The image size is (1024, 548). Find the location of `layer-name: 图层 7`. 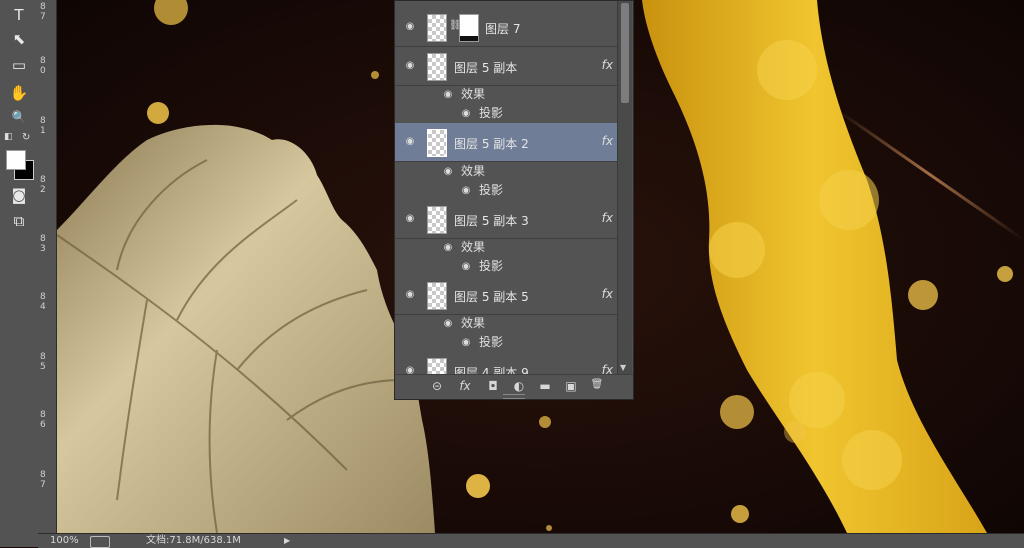

layer-name: 图层 7 is located at coordinates (502, 28).